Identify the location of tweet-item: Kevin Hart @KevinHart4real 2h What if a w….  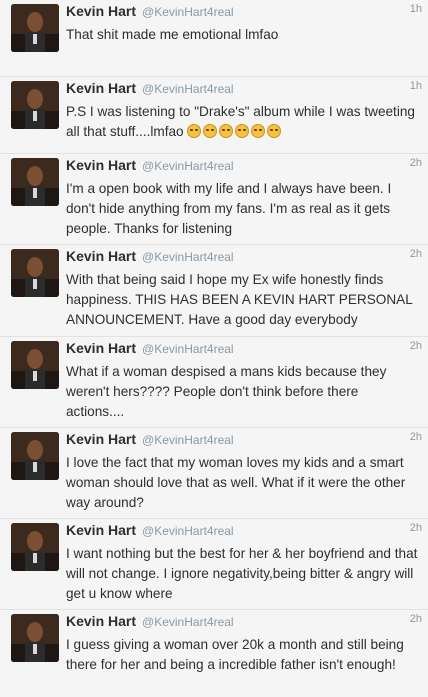
(214, 382).